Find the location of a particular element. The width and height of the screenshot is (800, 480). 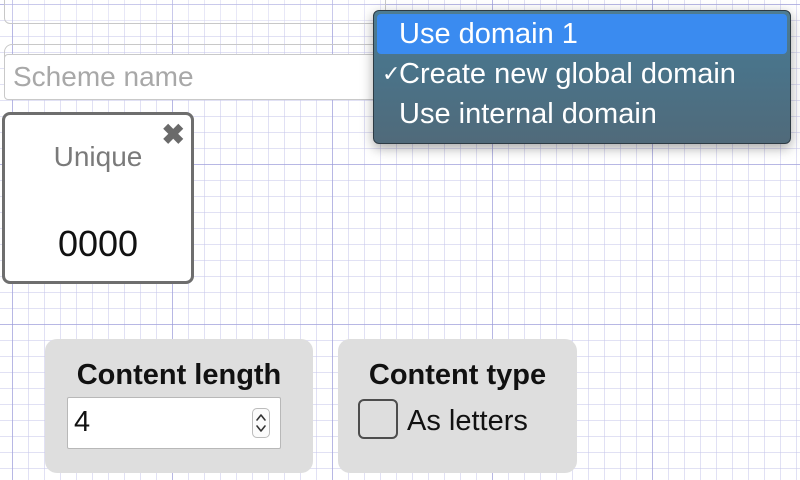

top-panel-edge is located at coordinates (195, 12).